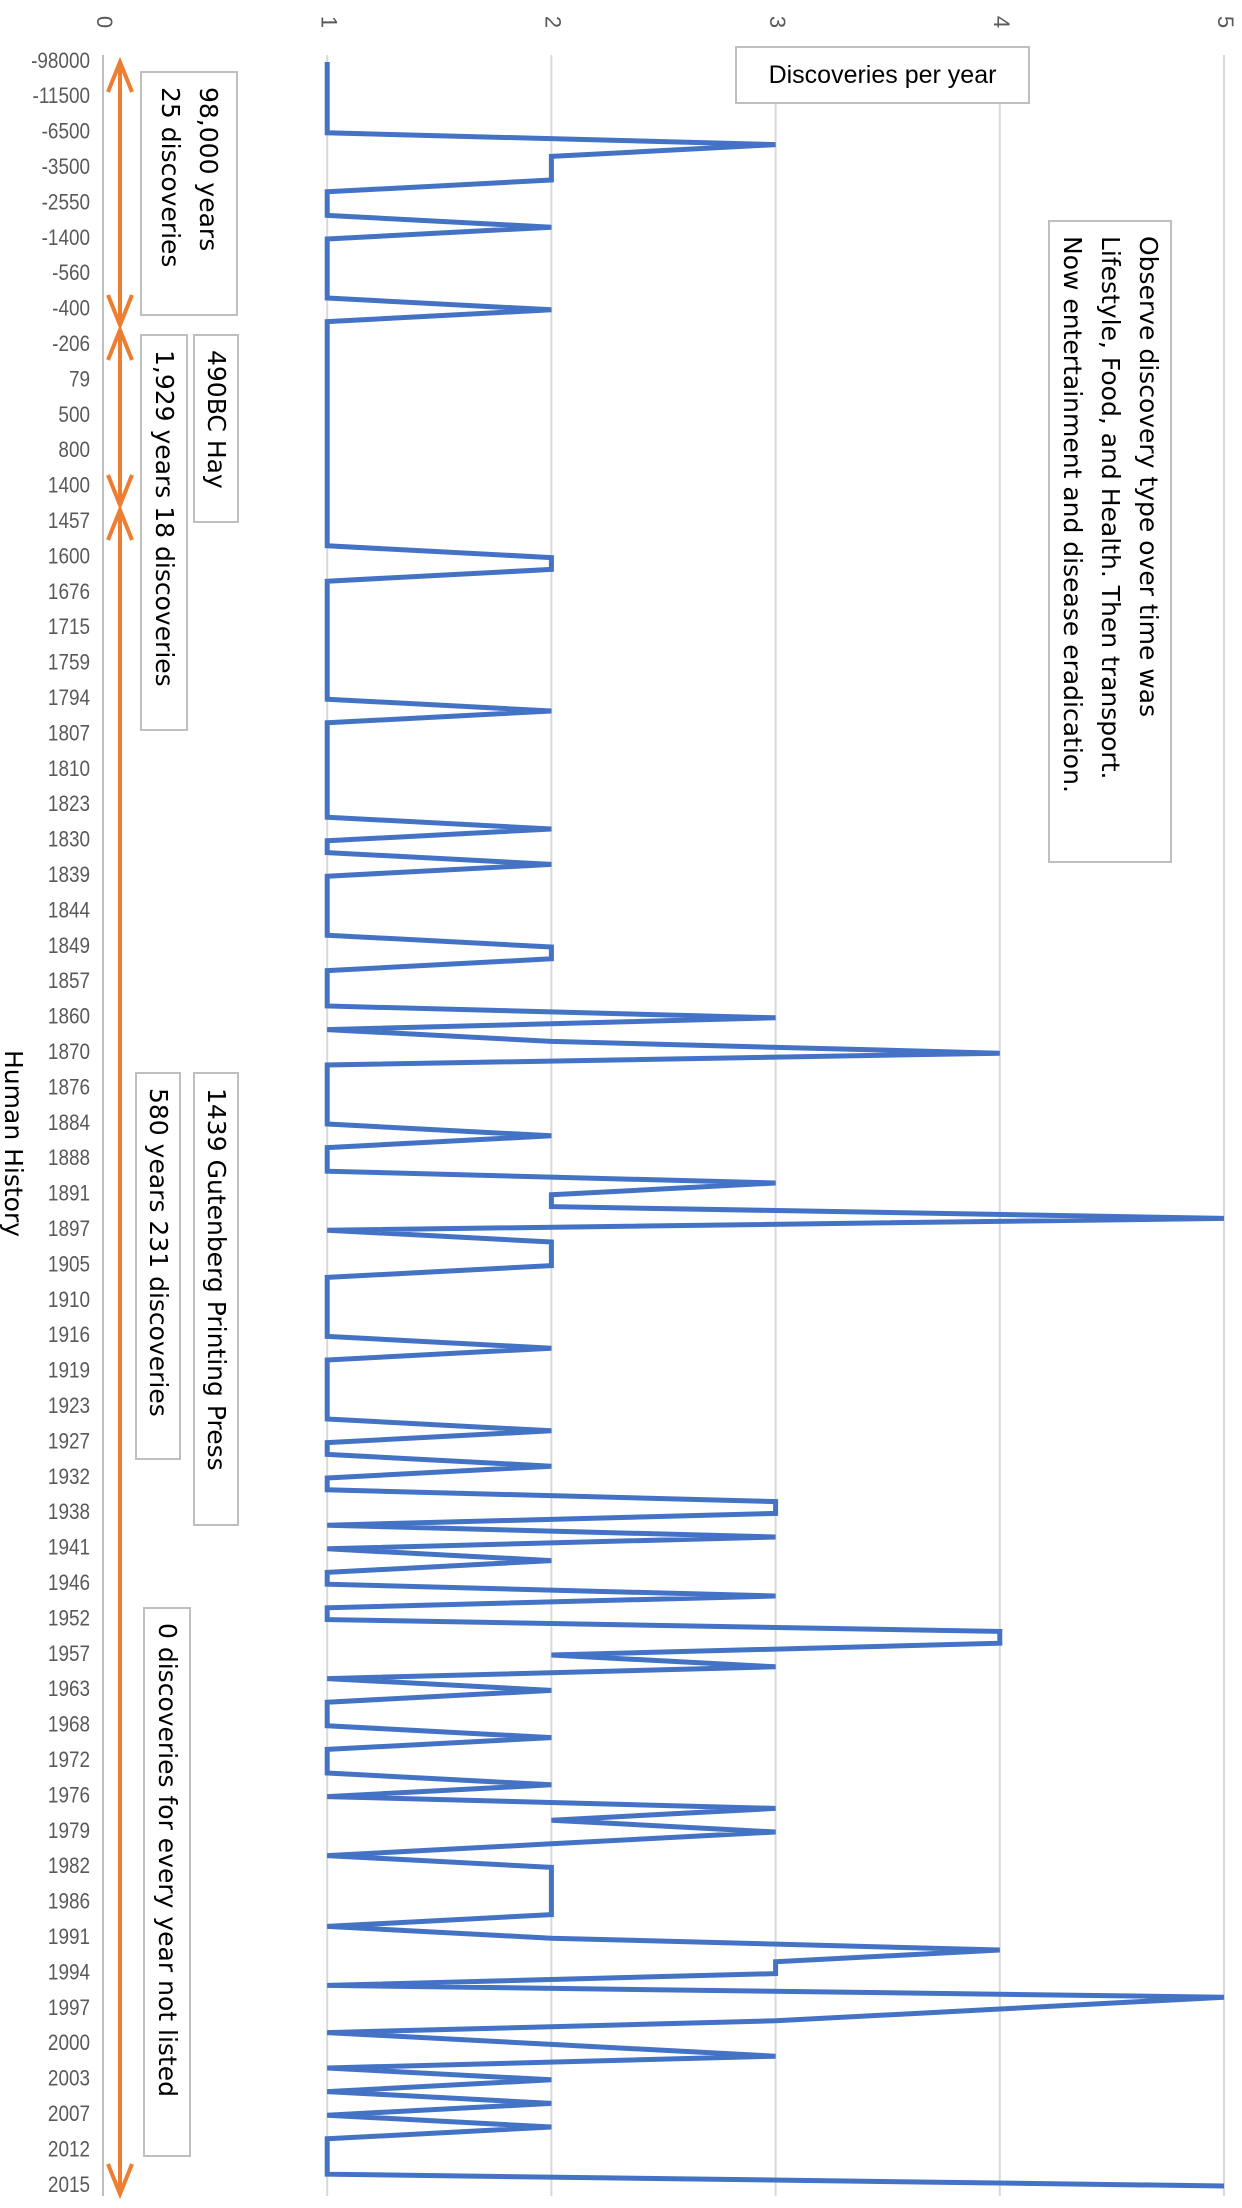  I want to click on annotation-unlisted: 0 discoveries for every year not listed, so click(167, 1882).